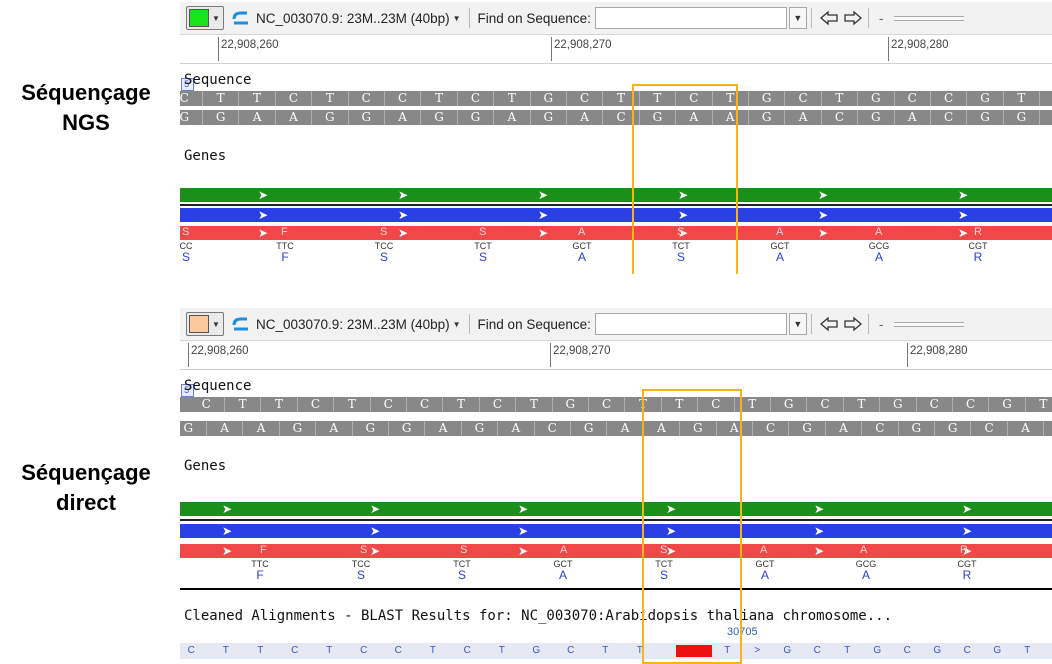 The height and width of the screenshot is (664, 1052). What do you see at coordinates (757, 650) in the screenshot?
I see `blast-base: >` at bounding box center [757, 650].